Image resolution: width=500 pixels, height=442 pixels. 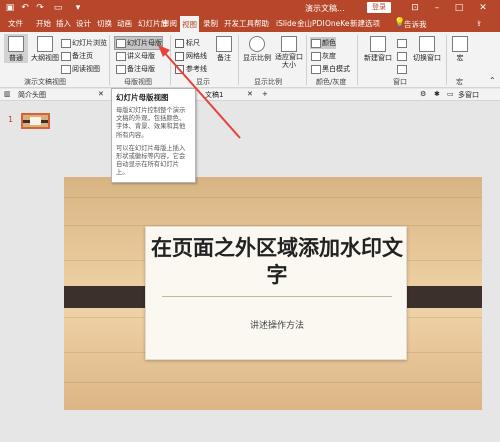 What do you see at coordinates (169, 24) in the screenshot?
I see `tab-review: 审阅` at bounding box center [169, 24].